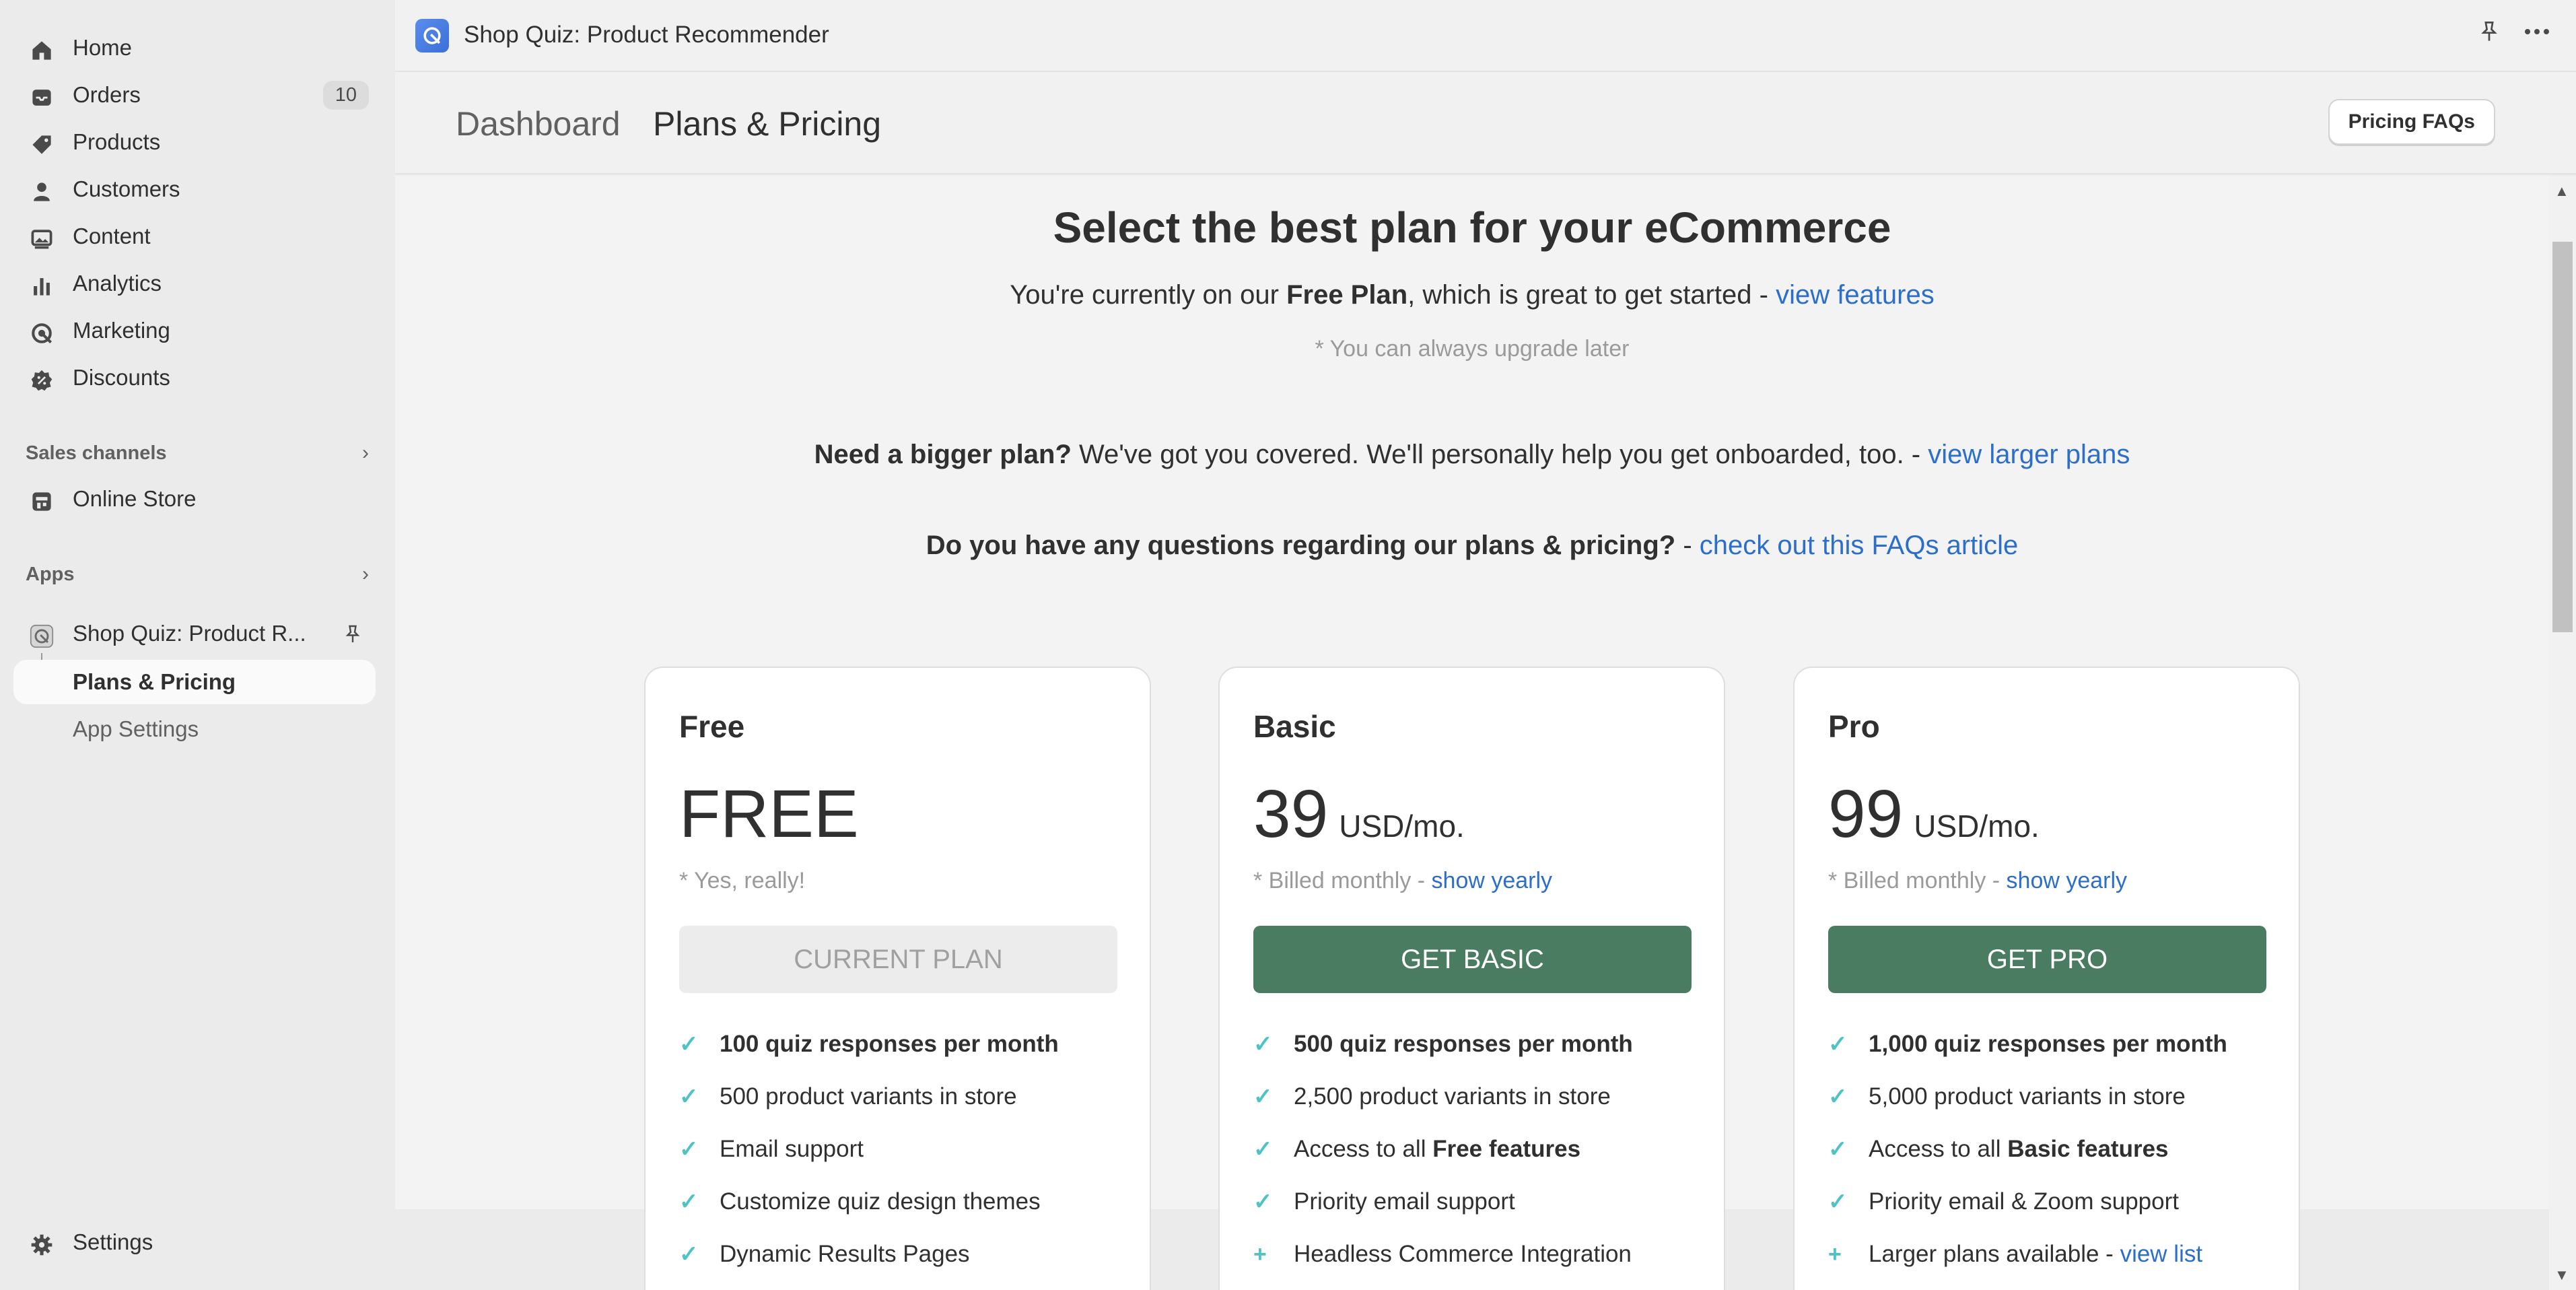 The width and height of the screenshot is (2576, 1290). Describe the element at coordinates (41, 636) in the screenshot. I see `app-icon` at that location.